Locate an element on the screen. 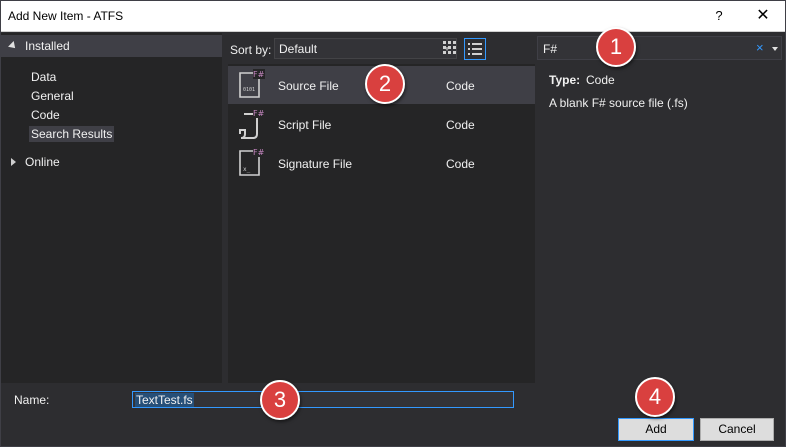 The height and width of the screenshot is (447, 786). template-name: Source File is located at coordinates (308, 86).